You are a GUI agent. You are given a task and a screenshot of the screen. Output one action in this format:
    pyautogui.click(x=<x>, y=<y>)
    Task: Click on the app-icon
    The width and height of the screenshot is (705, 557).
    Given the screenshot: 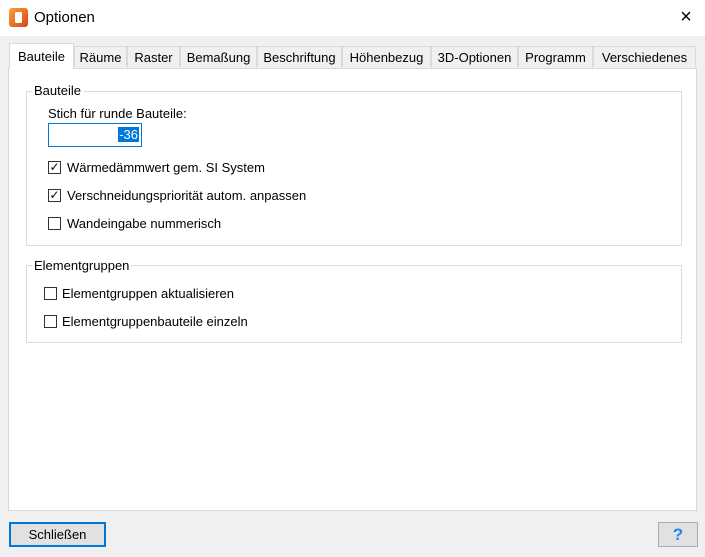 What is the action you would take?
    pyautogui.click(x=18, y=17)
    